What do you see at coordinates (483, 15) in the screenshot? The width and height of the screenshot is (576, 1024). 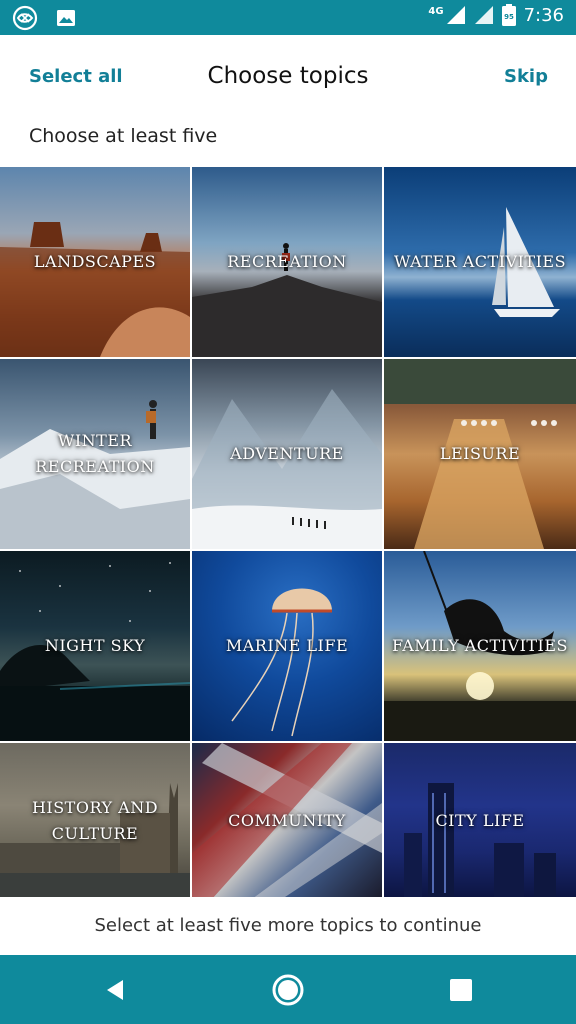 I see `signal-icon-secondary` at bounding box center [483, 15].